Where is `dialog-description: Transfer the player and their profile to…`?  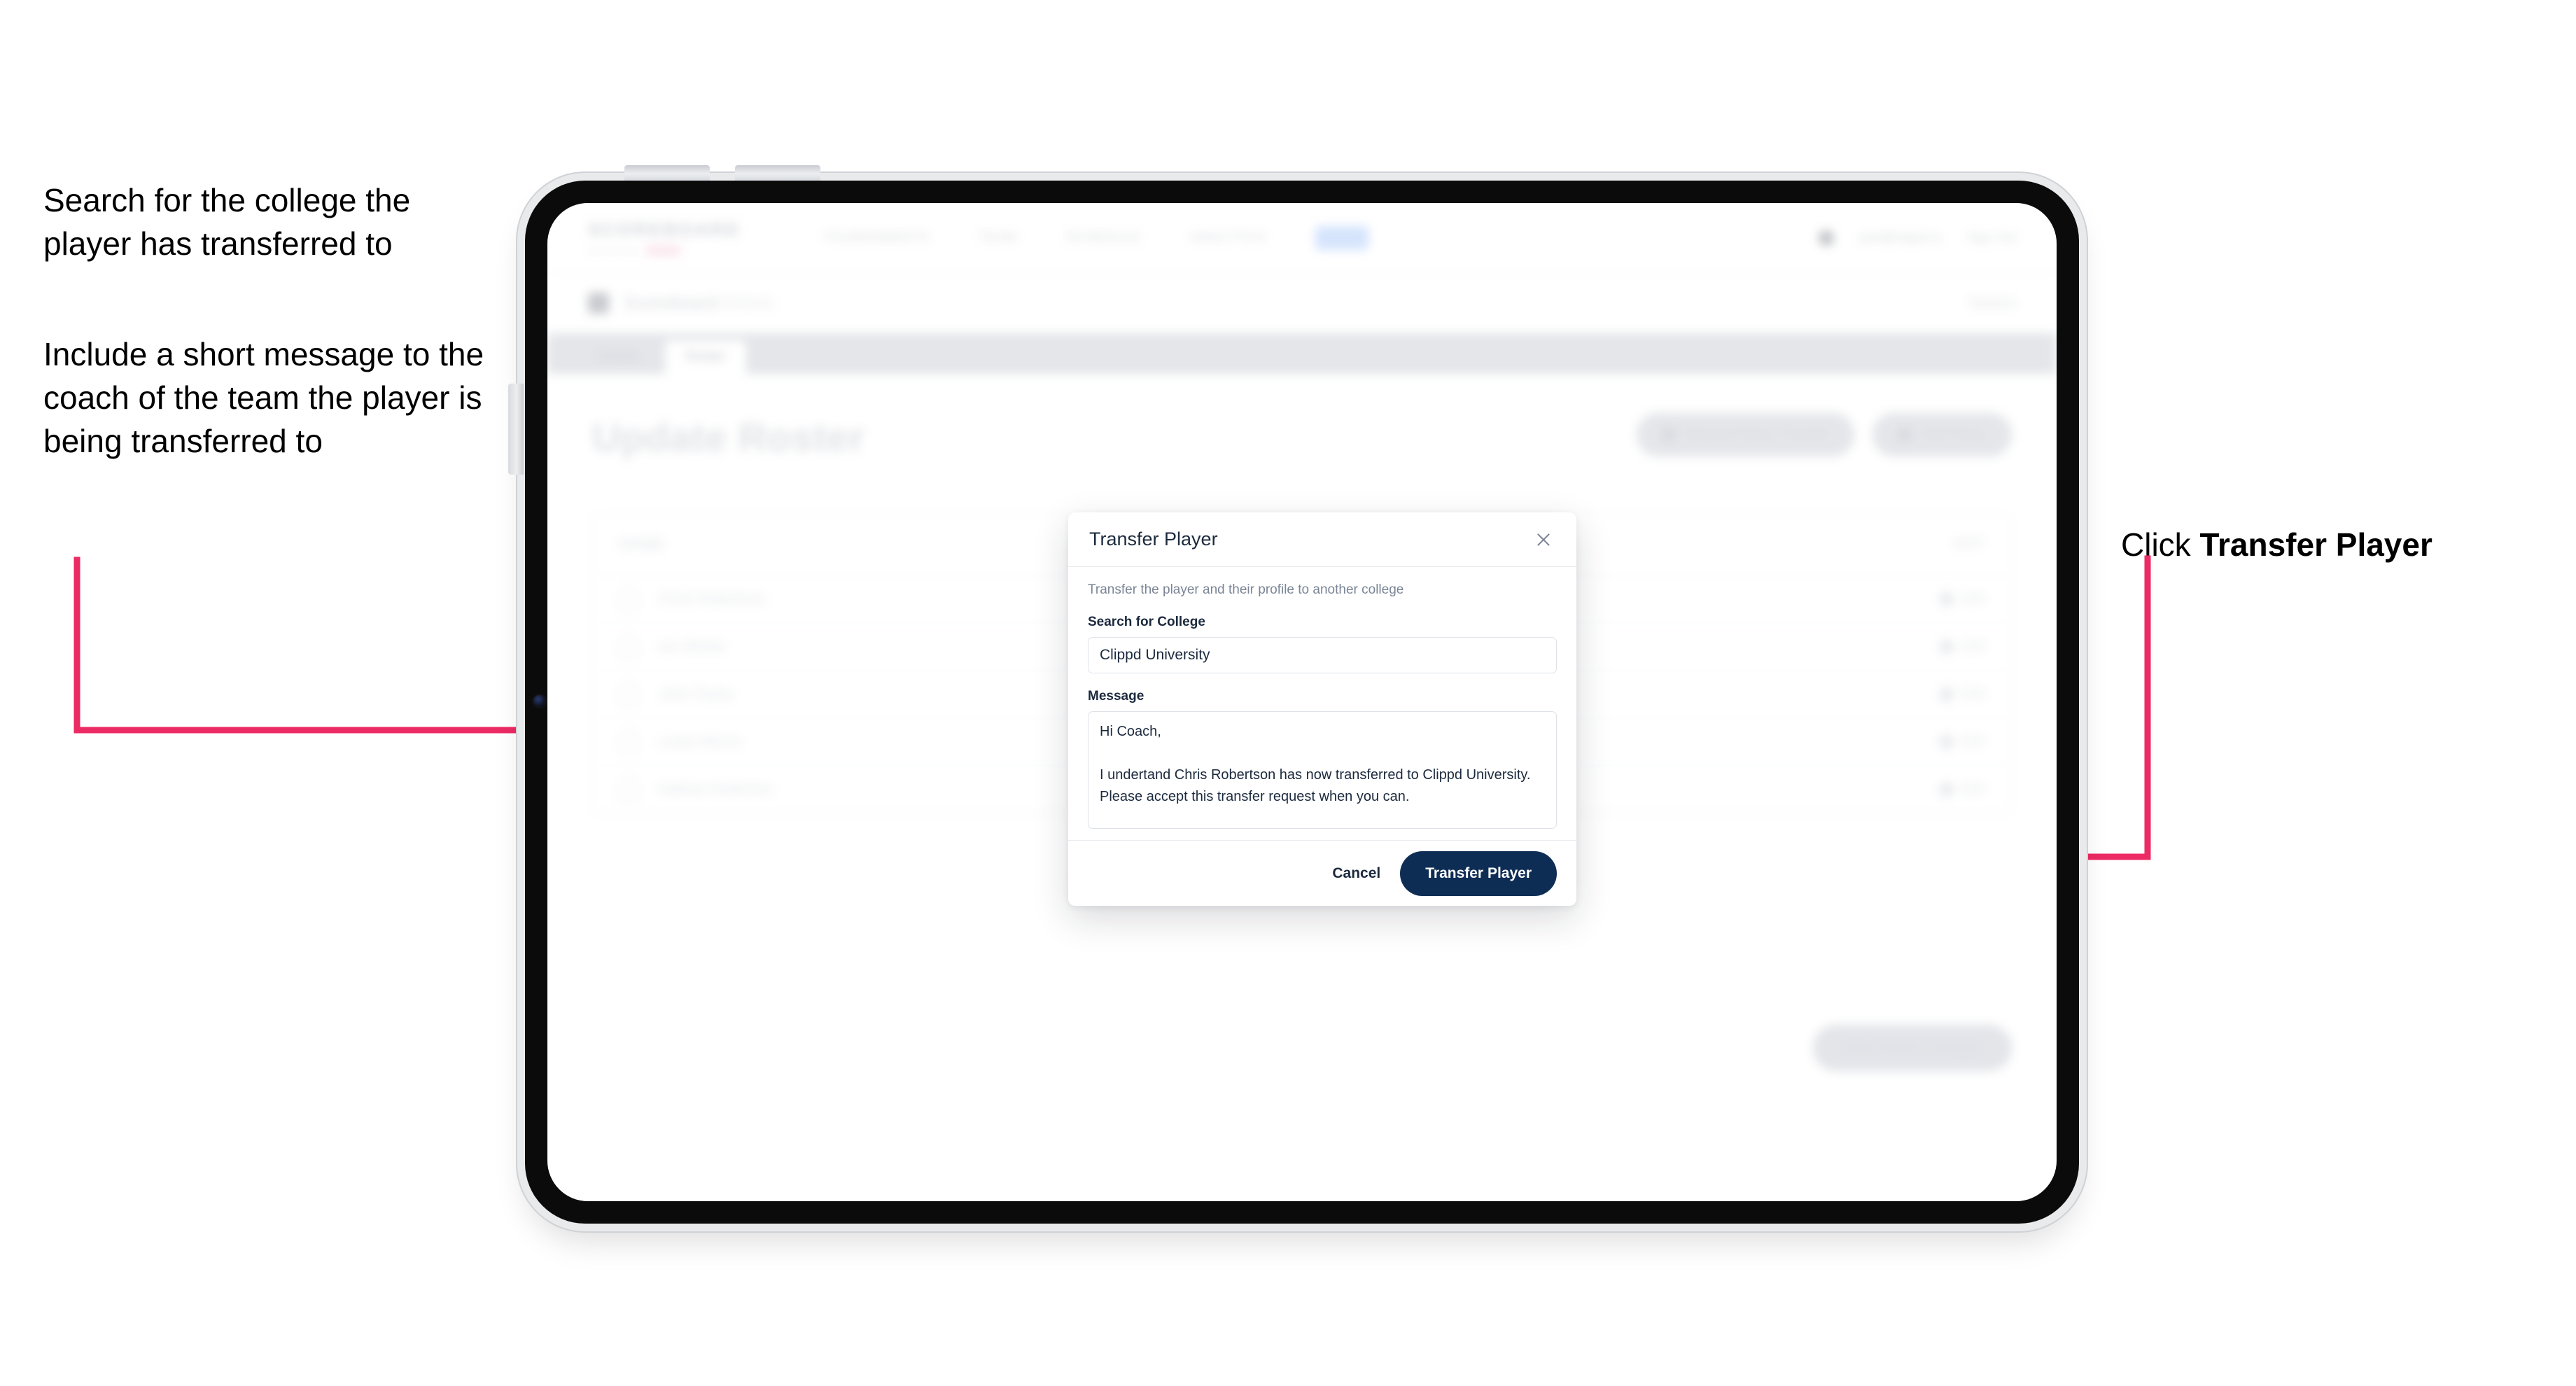 dialog-description: Transfer the player and their profile to… is located at coordinates (1246, 589).